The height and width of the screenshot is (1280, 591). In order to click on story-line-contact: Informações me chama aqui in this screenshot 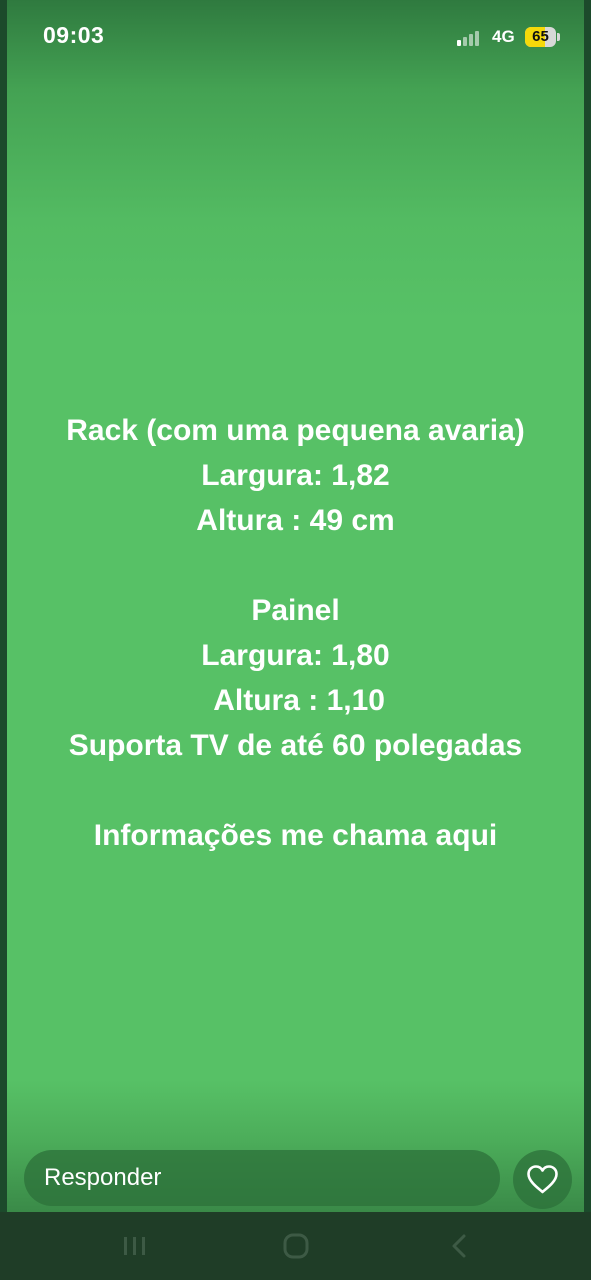, I will do `click(295, 835)`.